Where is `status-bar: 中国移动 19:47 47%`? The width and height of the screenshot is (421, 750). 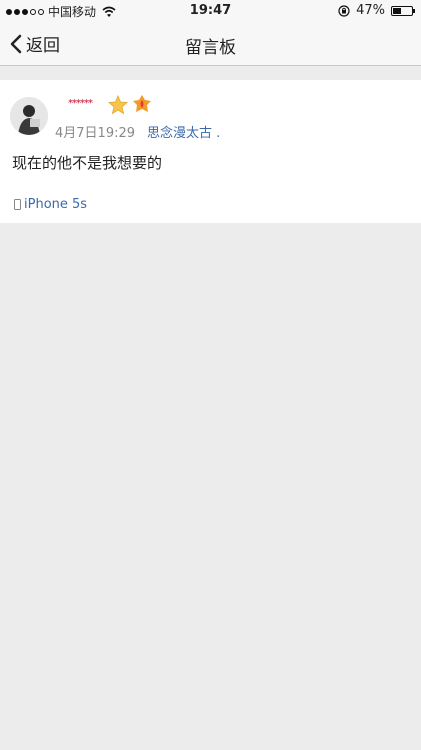
status-bar: 中国移动 19:47 47% is located at coordinates (210, 11).